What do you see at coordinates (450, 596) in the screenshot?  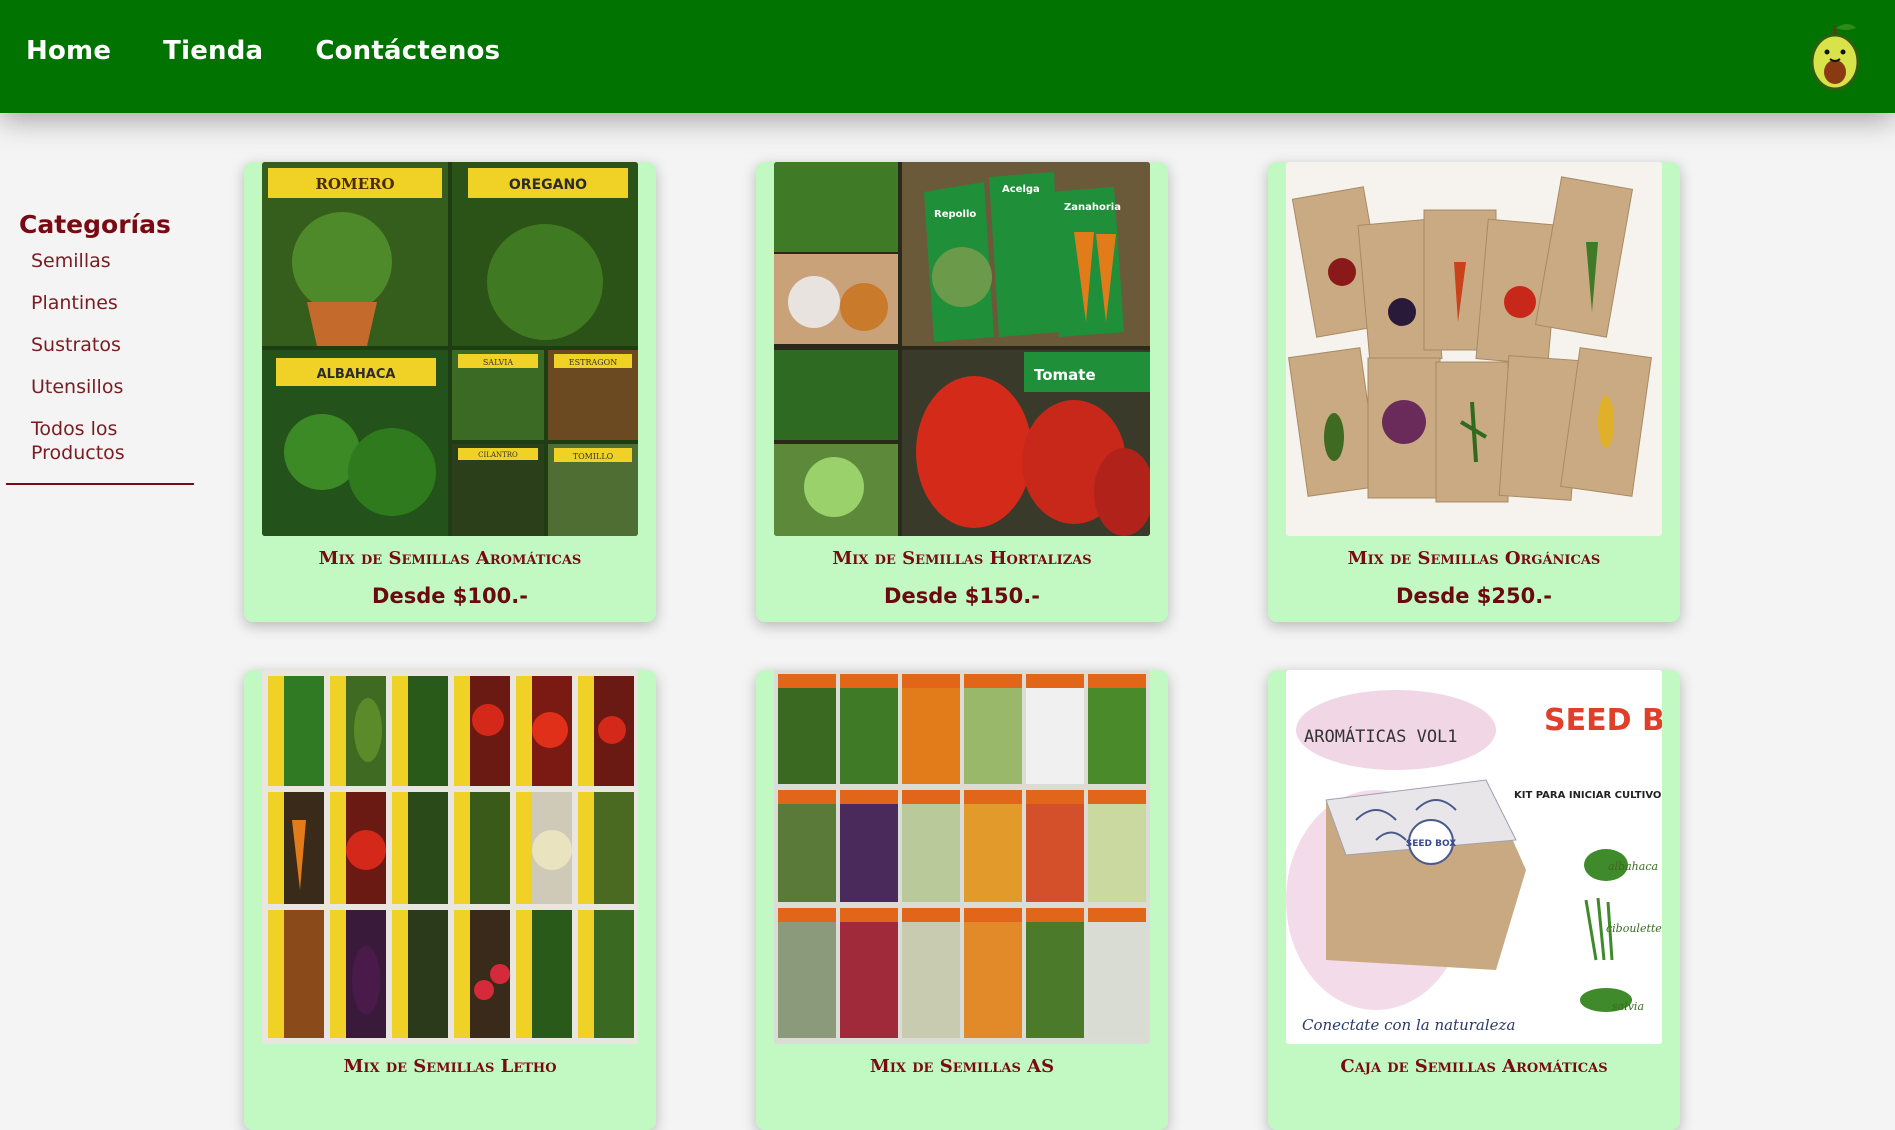 I see `product-price: Desde $100.-` at bounding box center [450, 596].